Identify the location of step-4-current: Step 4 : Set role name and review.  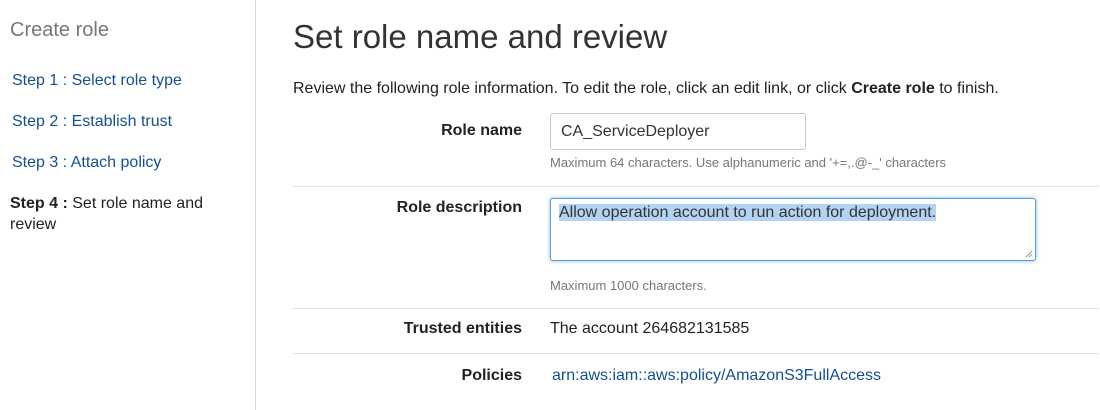
(125, 214).